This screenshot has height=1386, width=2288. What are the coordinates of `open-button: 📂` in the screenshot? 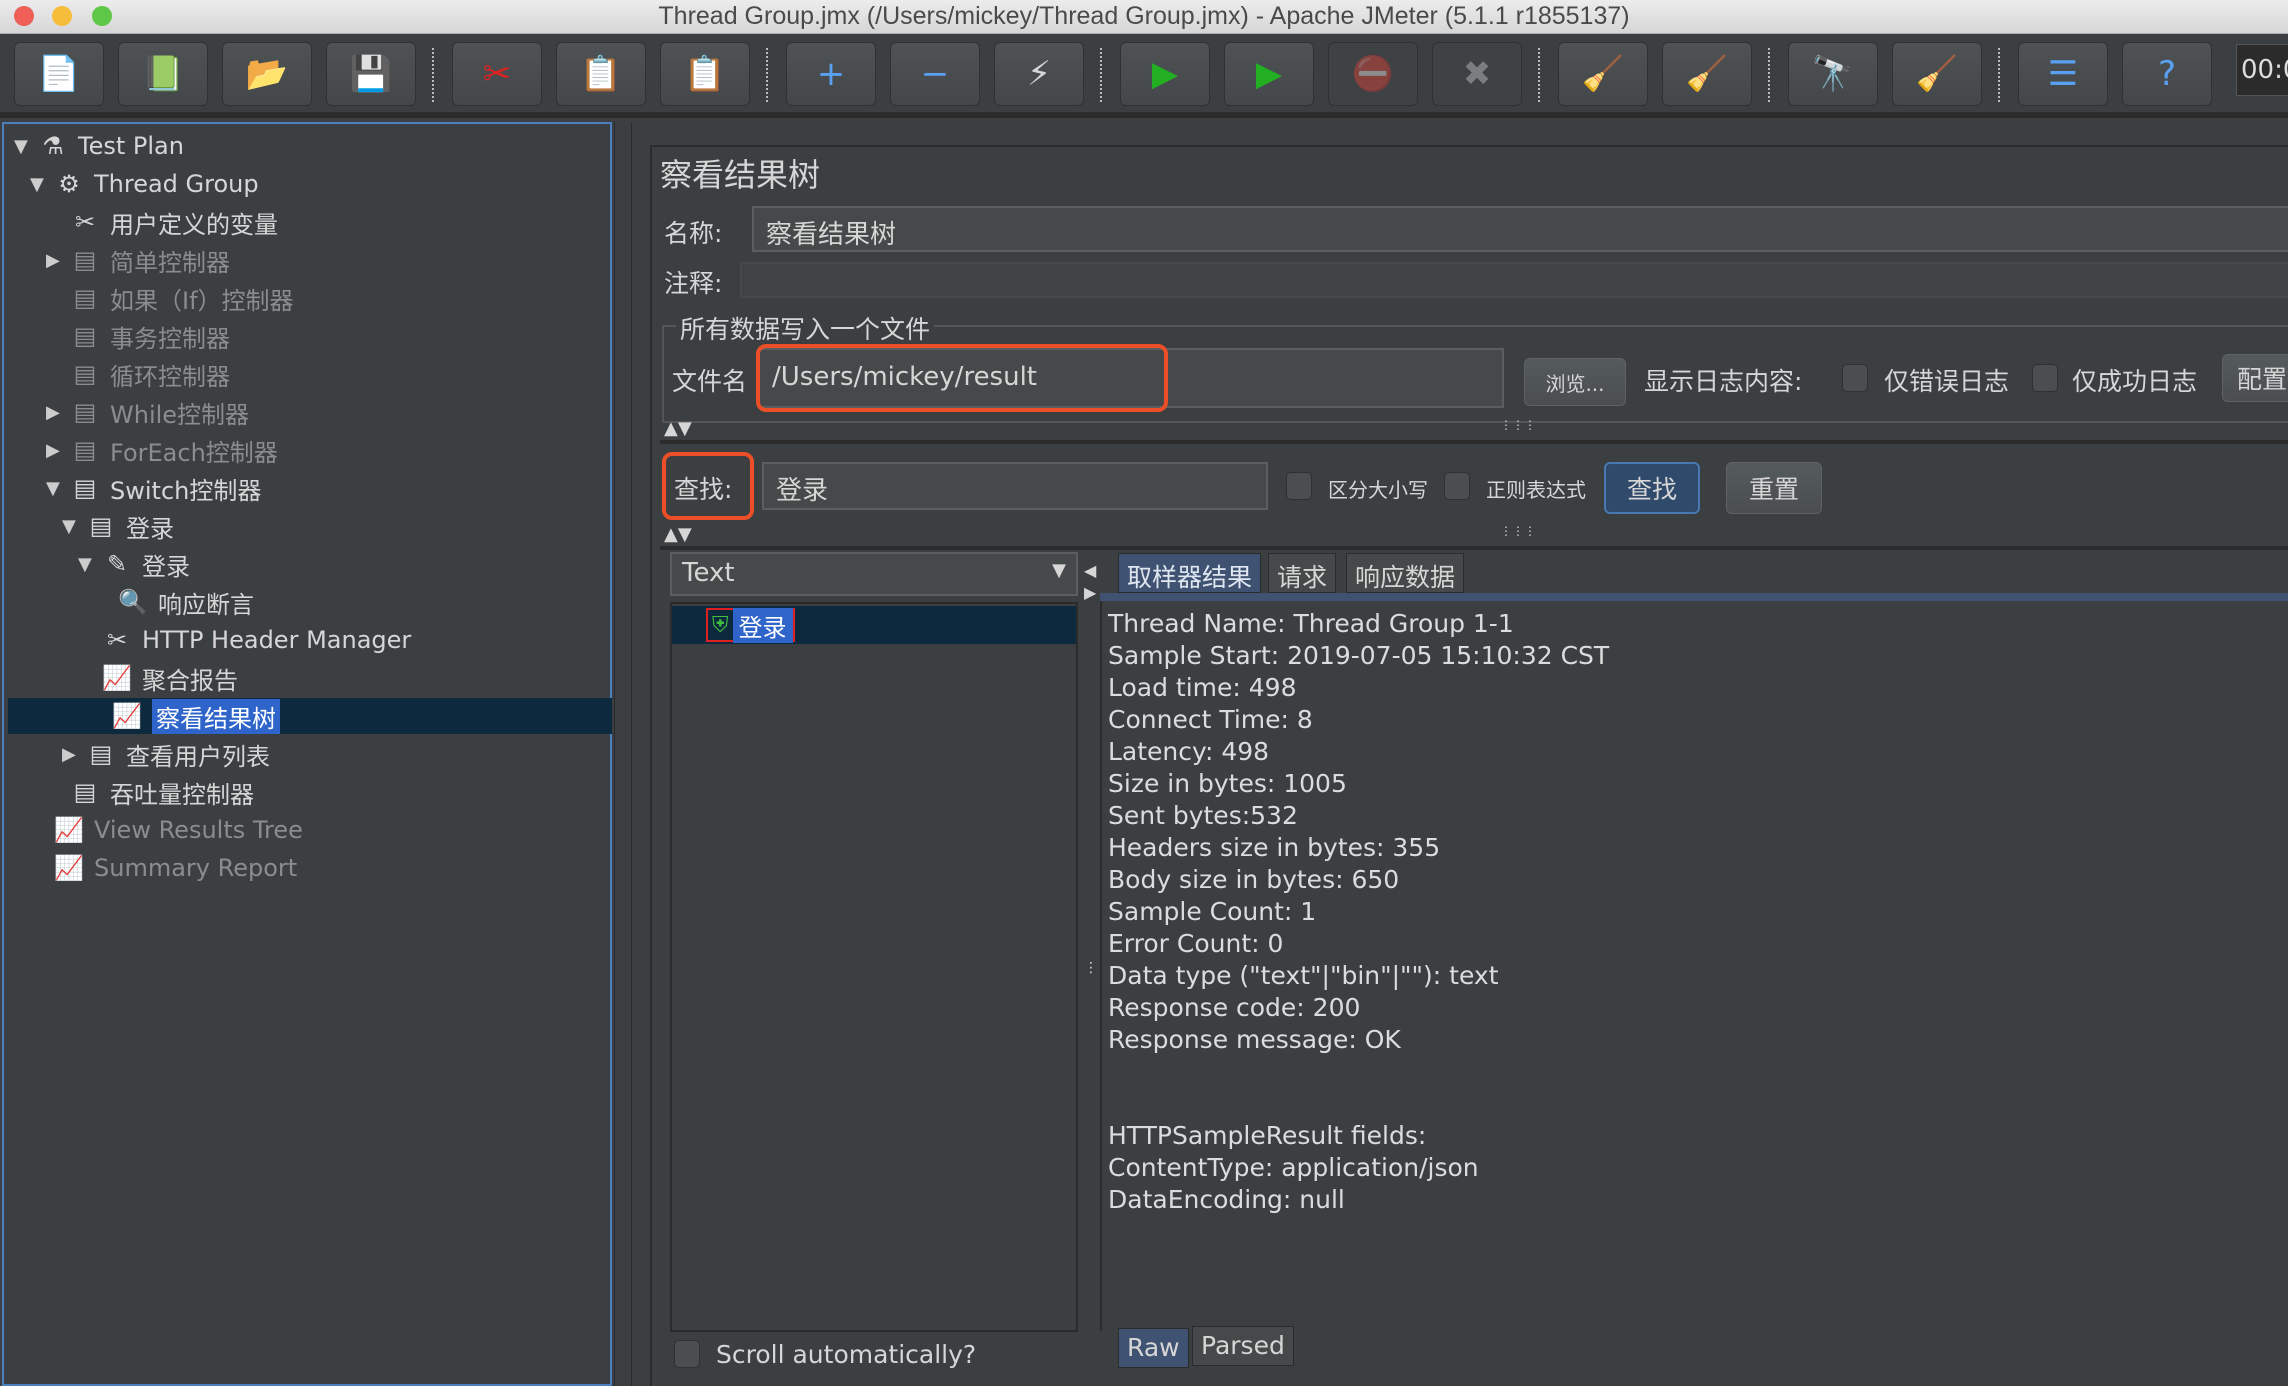 It's located at (267, 74).